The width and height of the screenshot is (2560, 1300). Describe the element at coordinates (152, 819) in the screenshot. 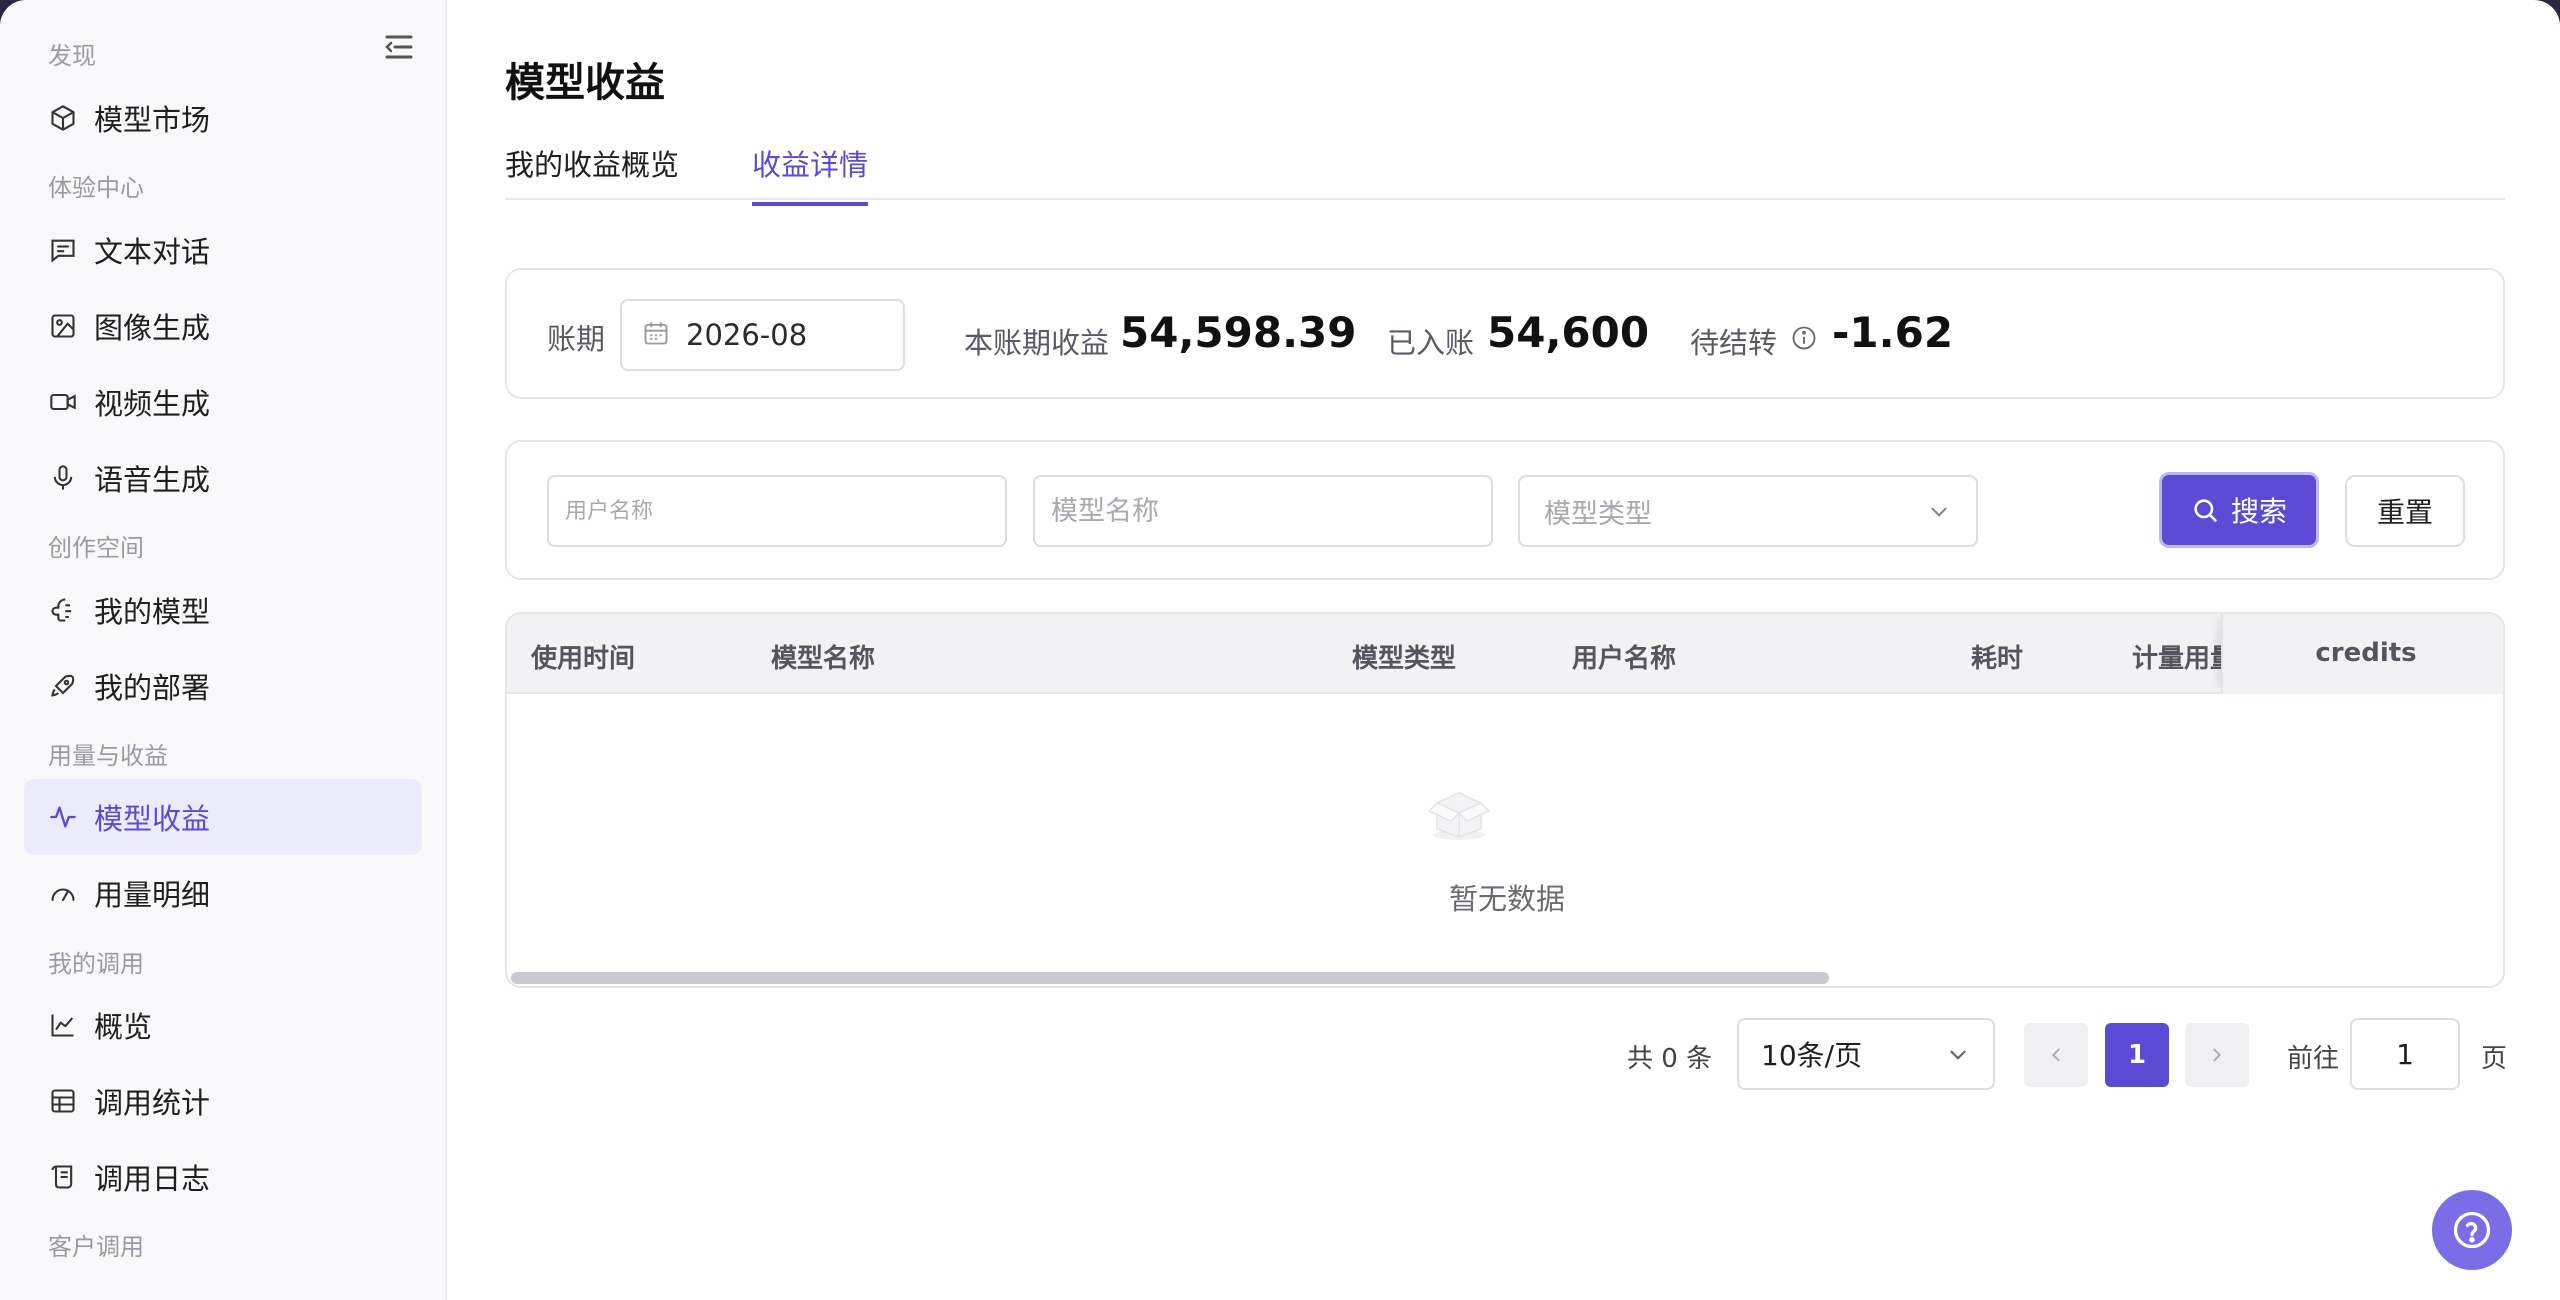

I see `sidebar-item-label: 模型收益` at that location.